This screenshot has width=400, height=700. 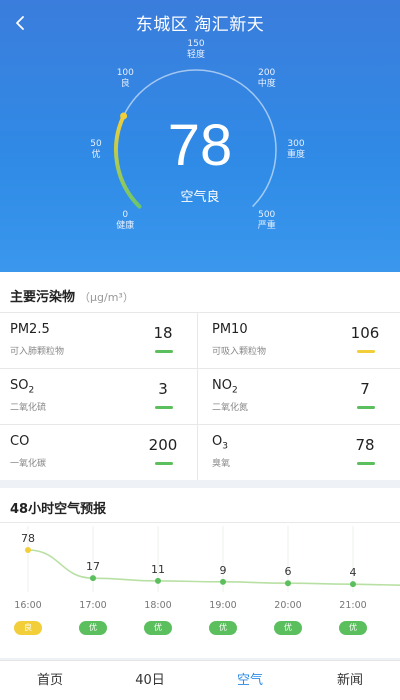 I want to click on gauge-tick-value: 0, so click(x=125, y=214).